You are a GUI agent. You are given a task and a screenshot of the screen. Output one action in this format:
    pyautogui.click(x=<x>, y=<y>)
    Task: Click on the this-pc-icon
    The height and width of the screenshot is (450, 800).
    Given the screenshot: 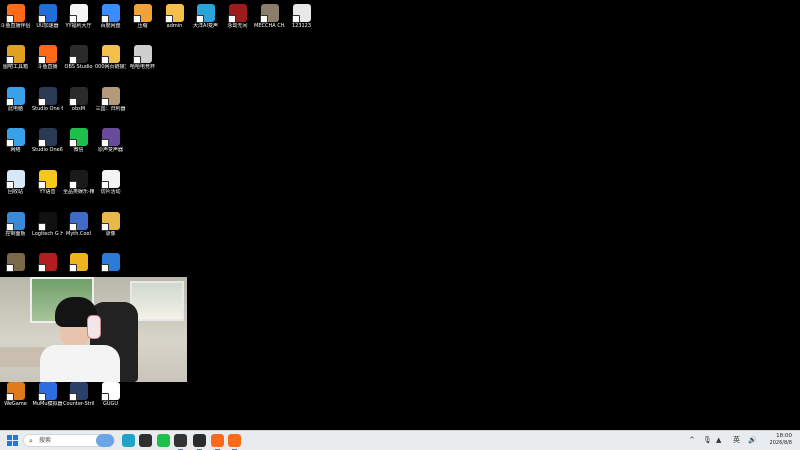 What is the action you would take?
    pyautogui.click(x=15, y=96)
    